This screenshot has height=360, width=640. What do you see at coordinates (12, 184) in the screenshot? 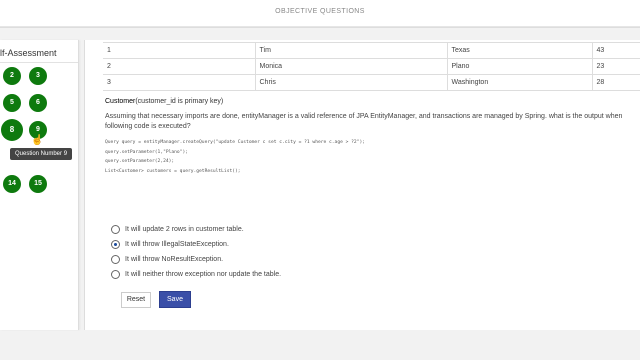
I see `question-button-14: 14` at bounding box center [12, 184].